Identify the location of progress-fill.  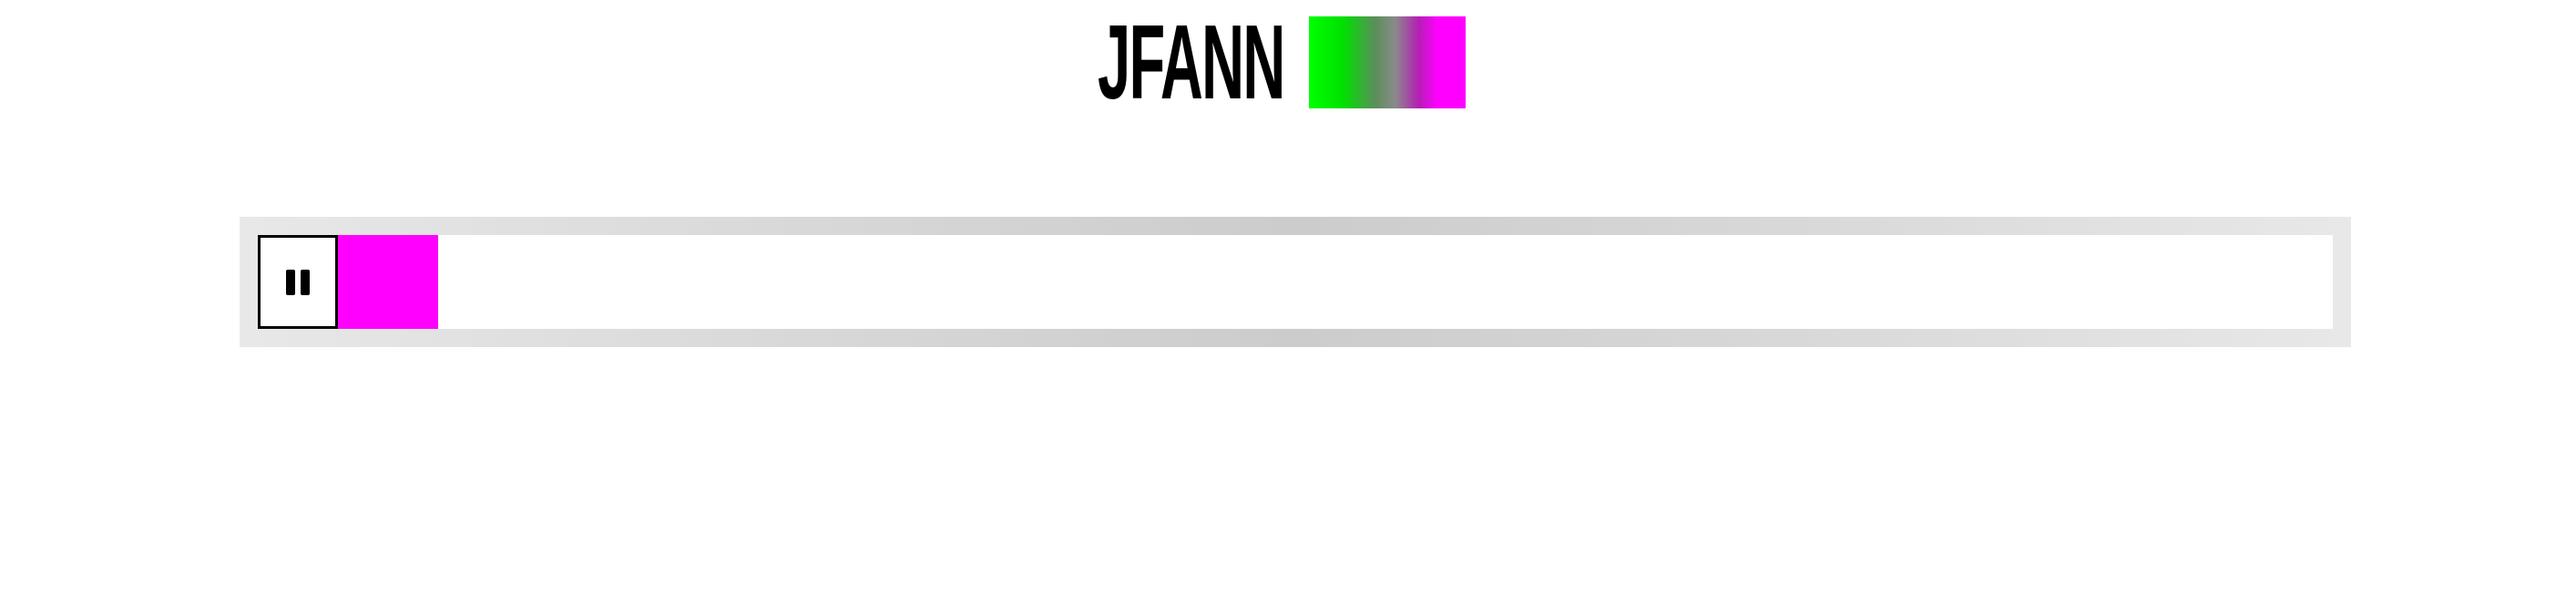
(388, 282).